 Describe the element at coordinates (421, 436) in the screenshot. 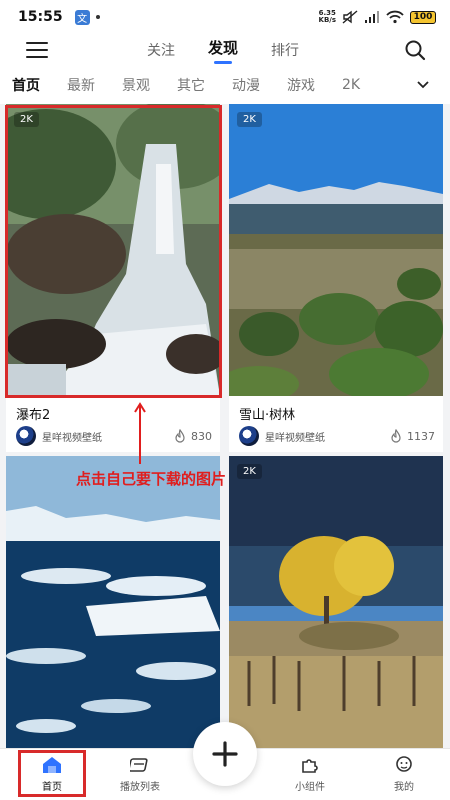

I see `like-count-value: 1137` at that location.